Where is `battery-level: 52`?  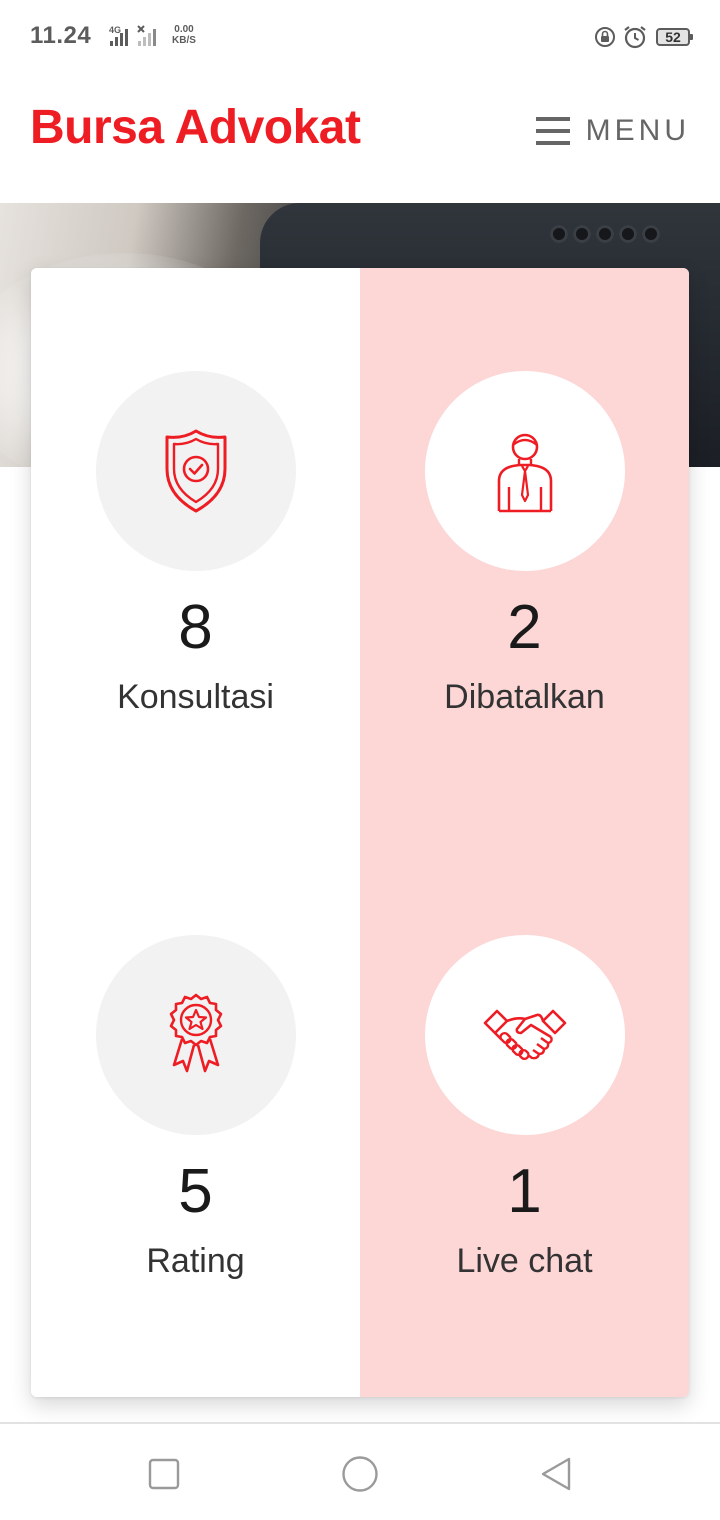
battery-level: 52 is located at coordinates (673, 37).